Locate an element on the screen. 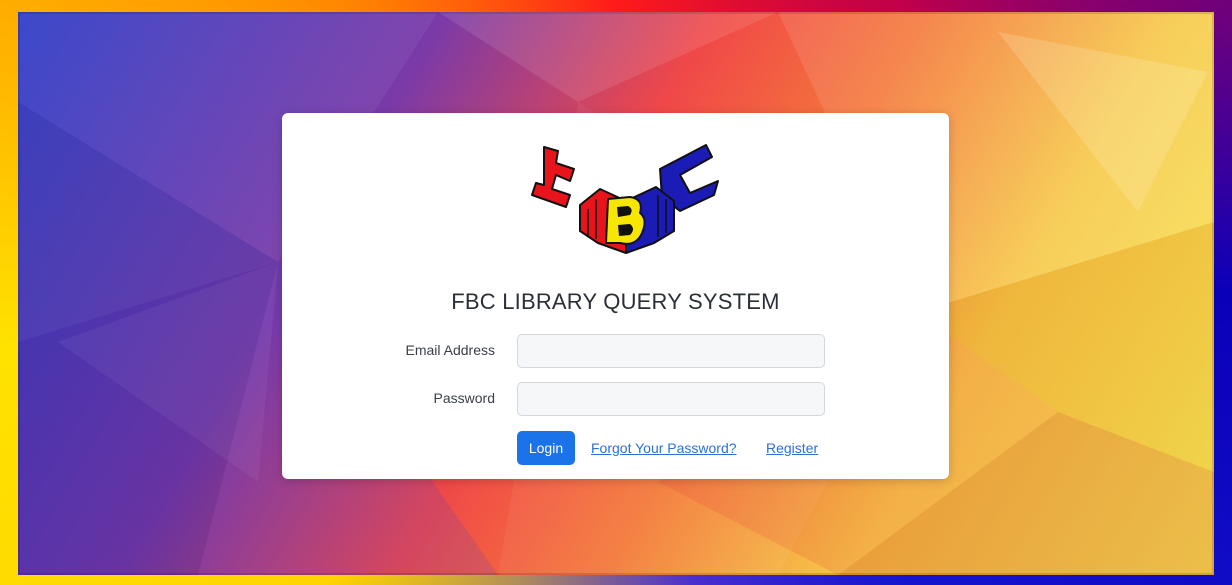  login-button: Login is located at coordinates (546, 448).